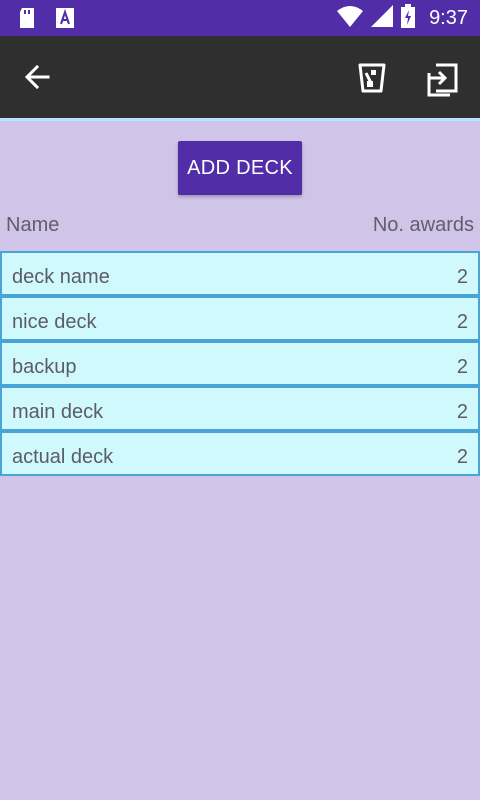  What do you see at coordinates (240, 318) in the screenshot?
I see `deck-row: nice deck 2` at bounding box center [240, 318].